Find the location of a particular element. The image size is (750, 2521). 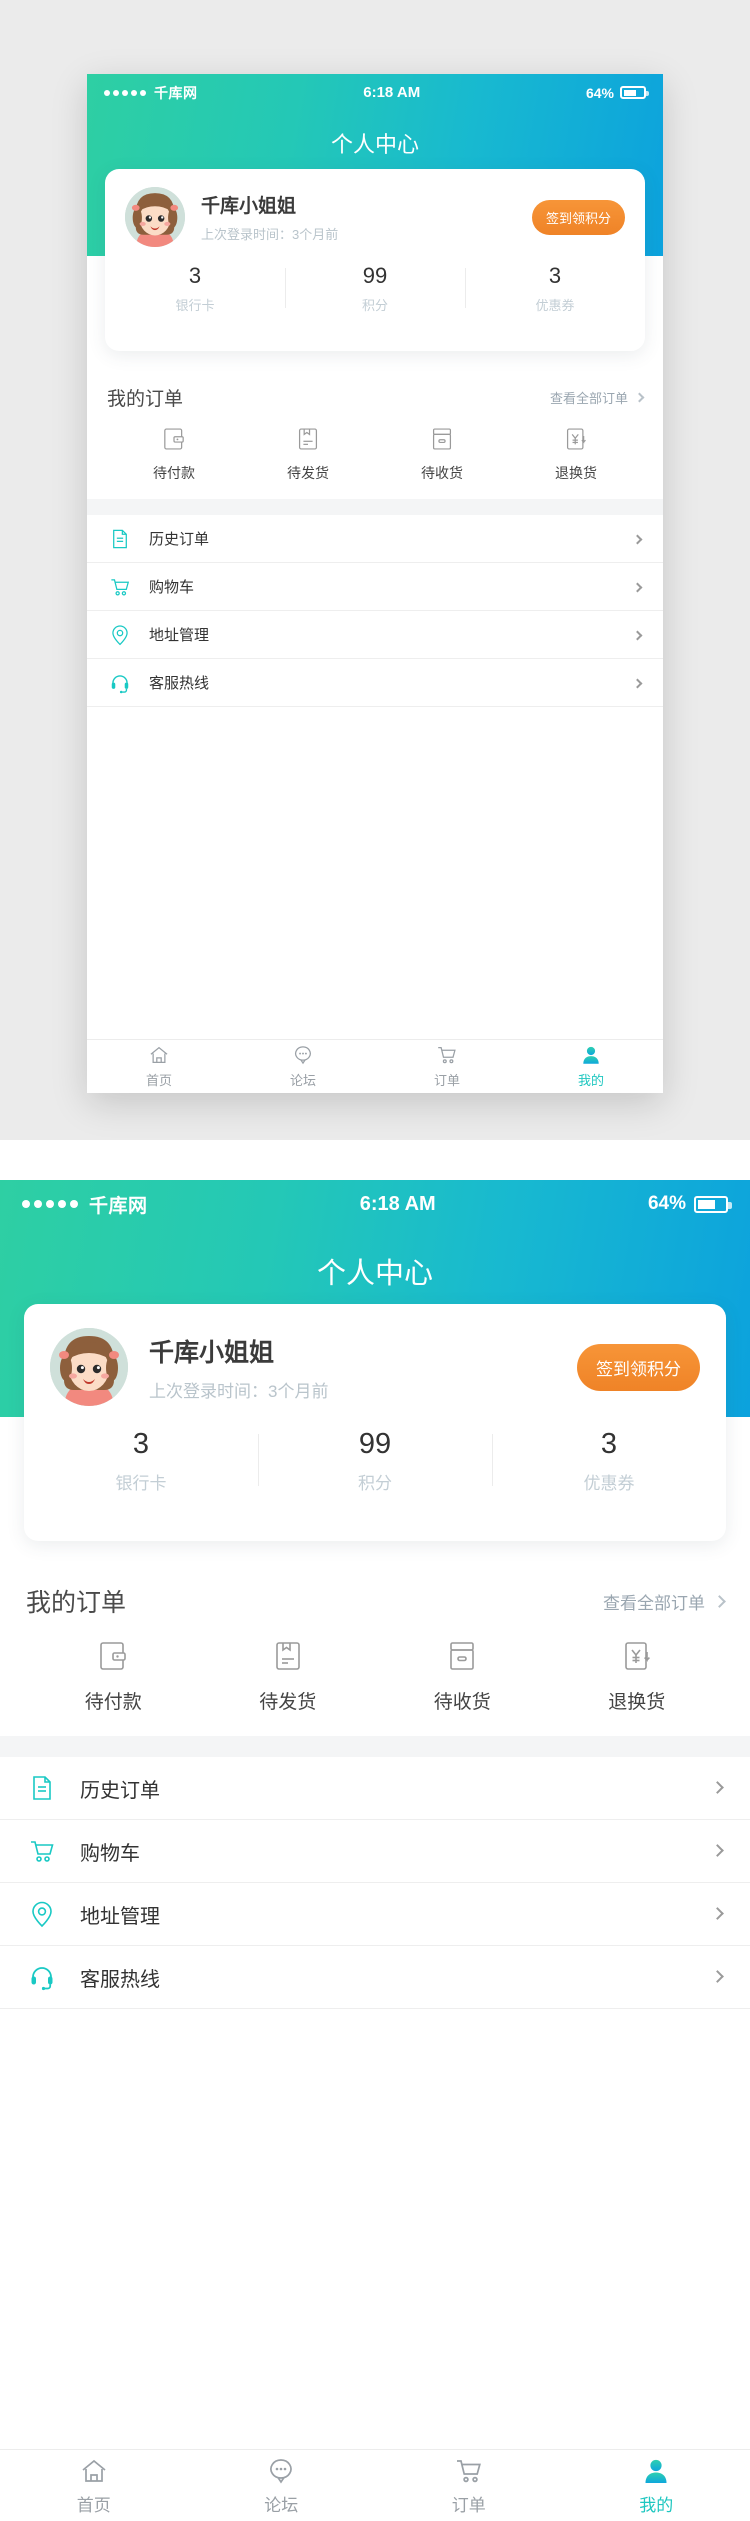

order-item-label: 待付款 is located at coordinates (113, 1702).